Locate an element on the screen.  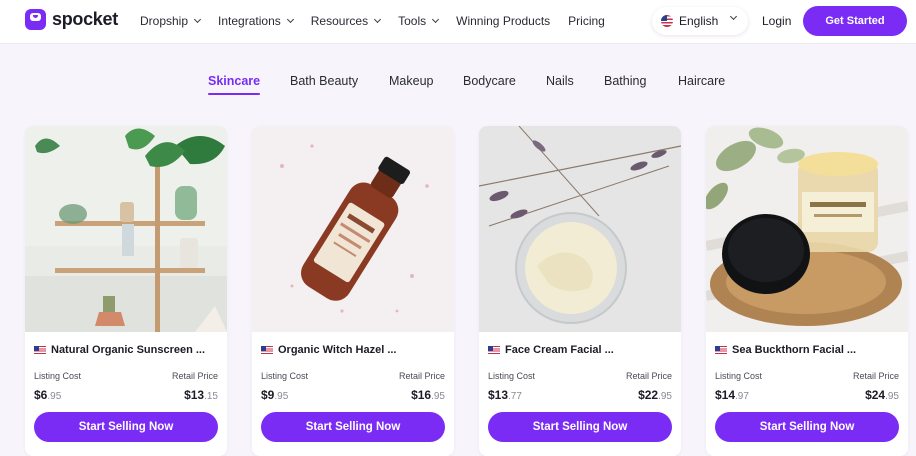
menu-item-integrations: Integrations is located at coordinates (256, 21).